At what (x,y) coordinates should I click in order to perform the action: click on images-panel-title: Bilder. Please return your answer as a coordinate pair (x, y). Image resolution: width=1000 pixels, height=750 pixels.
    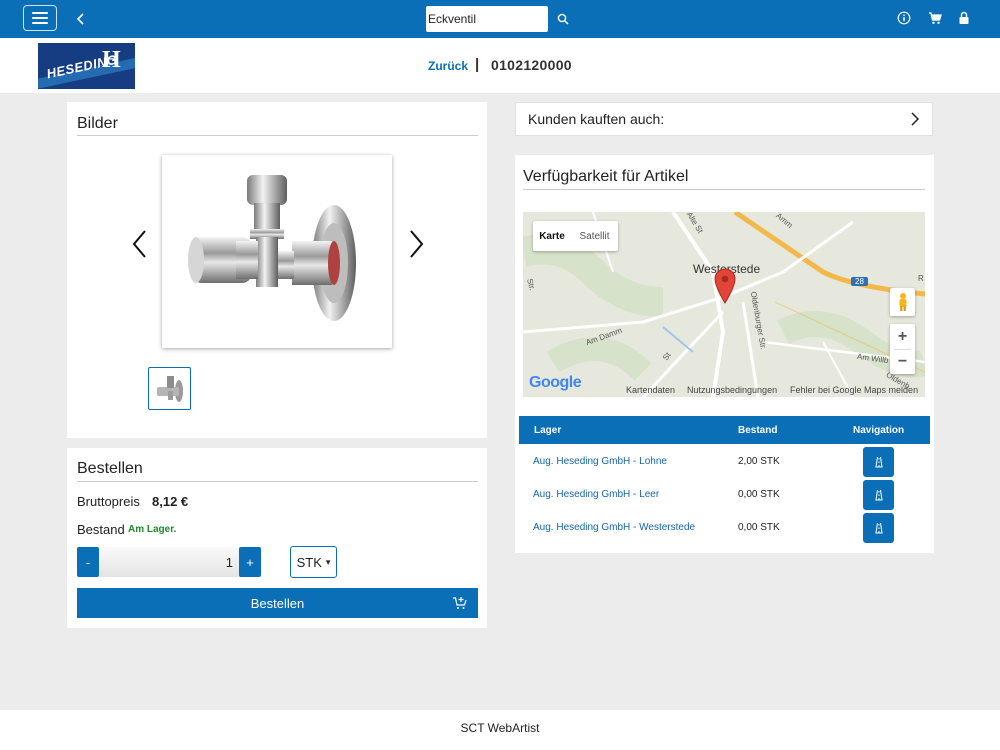
    Looking at the image, I should click on (97, 123).